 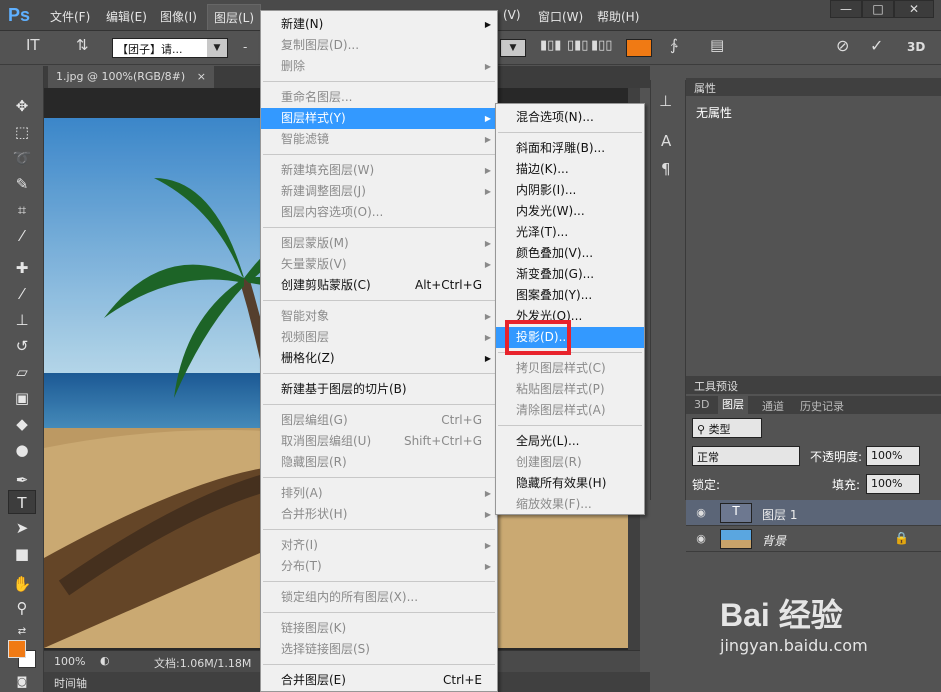 What do you see at coordinates (379, 545) in the screenshot?
I see `menu-item: 对齐(I) ▶` at bounding box center [379, 545].